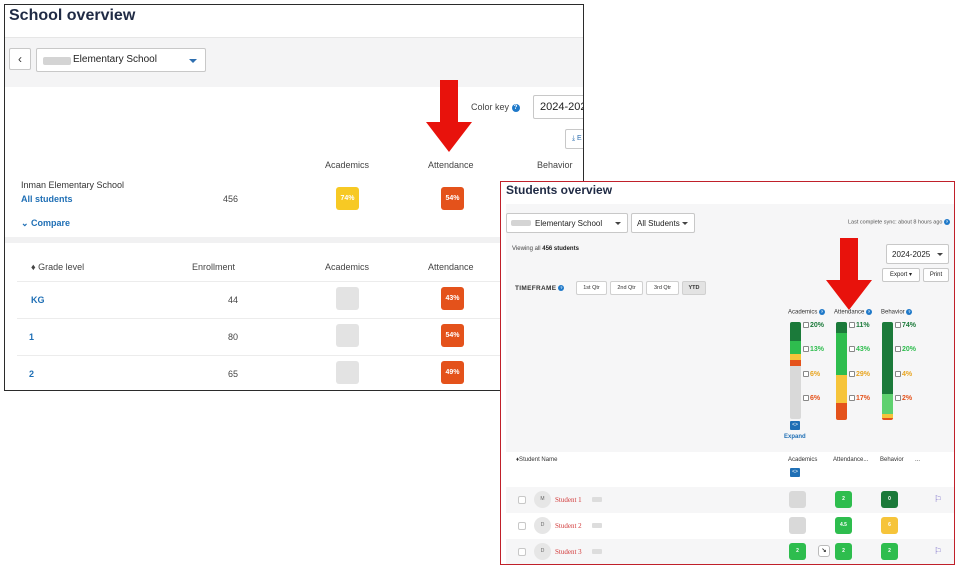  Describe the element at coordinates (807, 312) in the screenshot. I see `summary-header-academics: Academics ?` at that location.